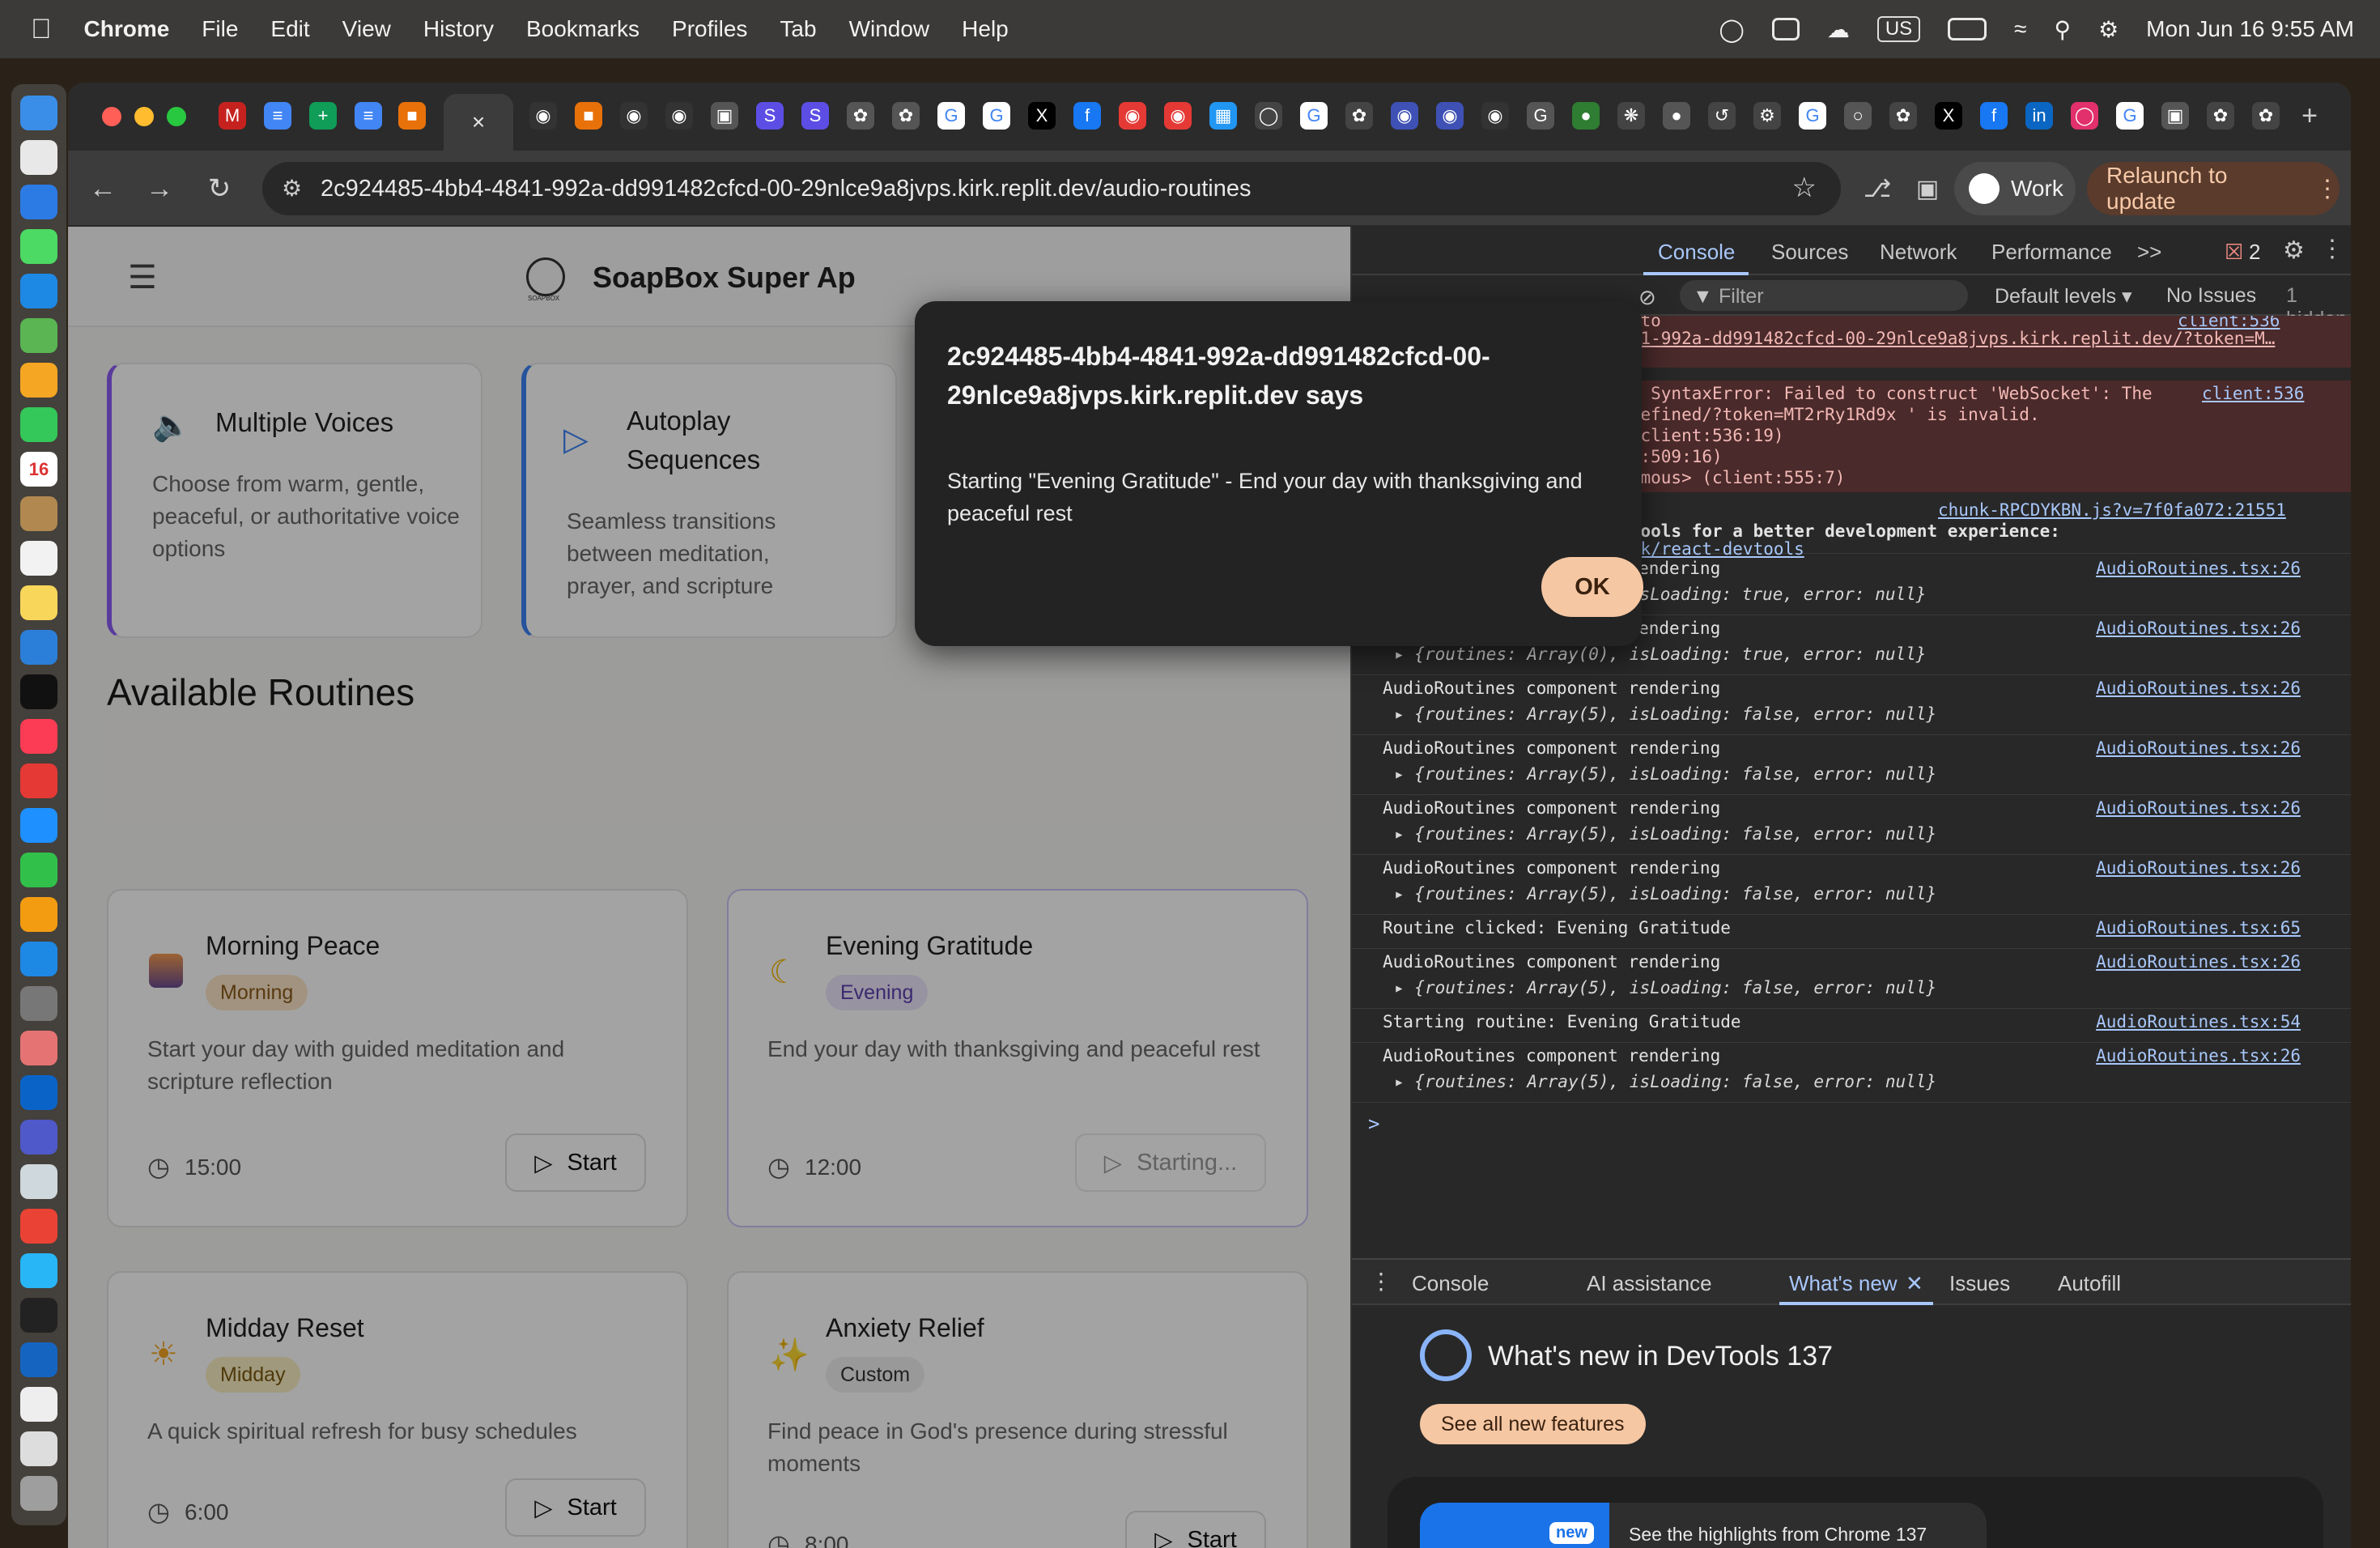 This screenshot has width=2380, height=1548. What do you see at coordinates (1980, 1284) in the screenshot?
I see `drawer-tab-issues: Issues` at bounding box center [1980, 1284].